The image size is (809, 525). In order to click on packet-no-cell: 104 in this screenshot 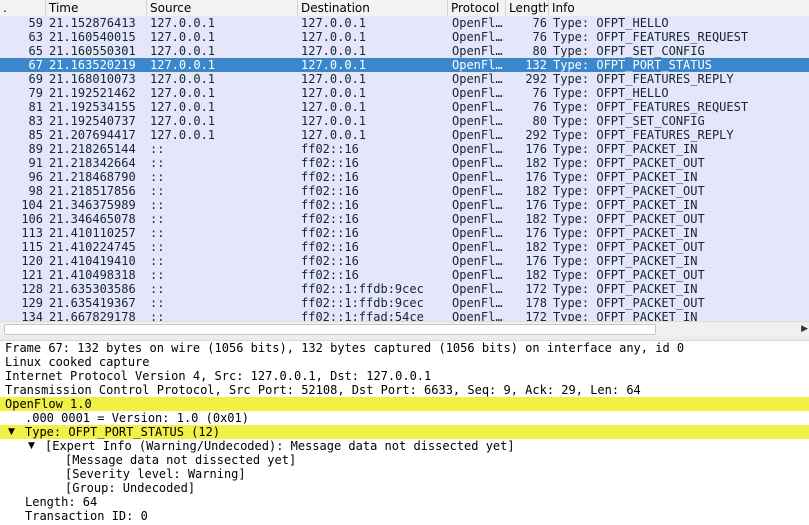, I will do `click(32, 205)`.